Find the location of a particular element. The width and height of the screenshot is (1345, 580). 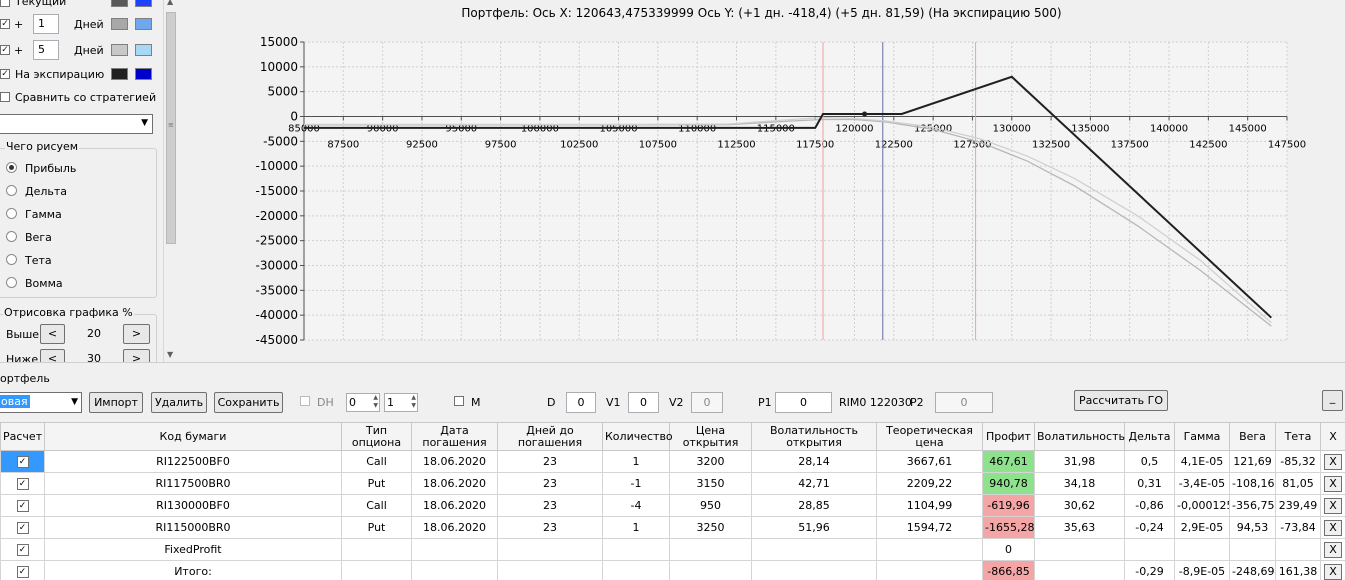

cell-price: 3200 is located at coordinates (710, 461).